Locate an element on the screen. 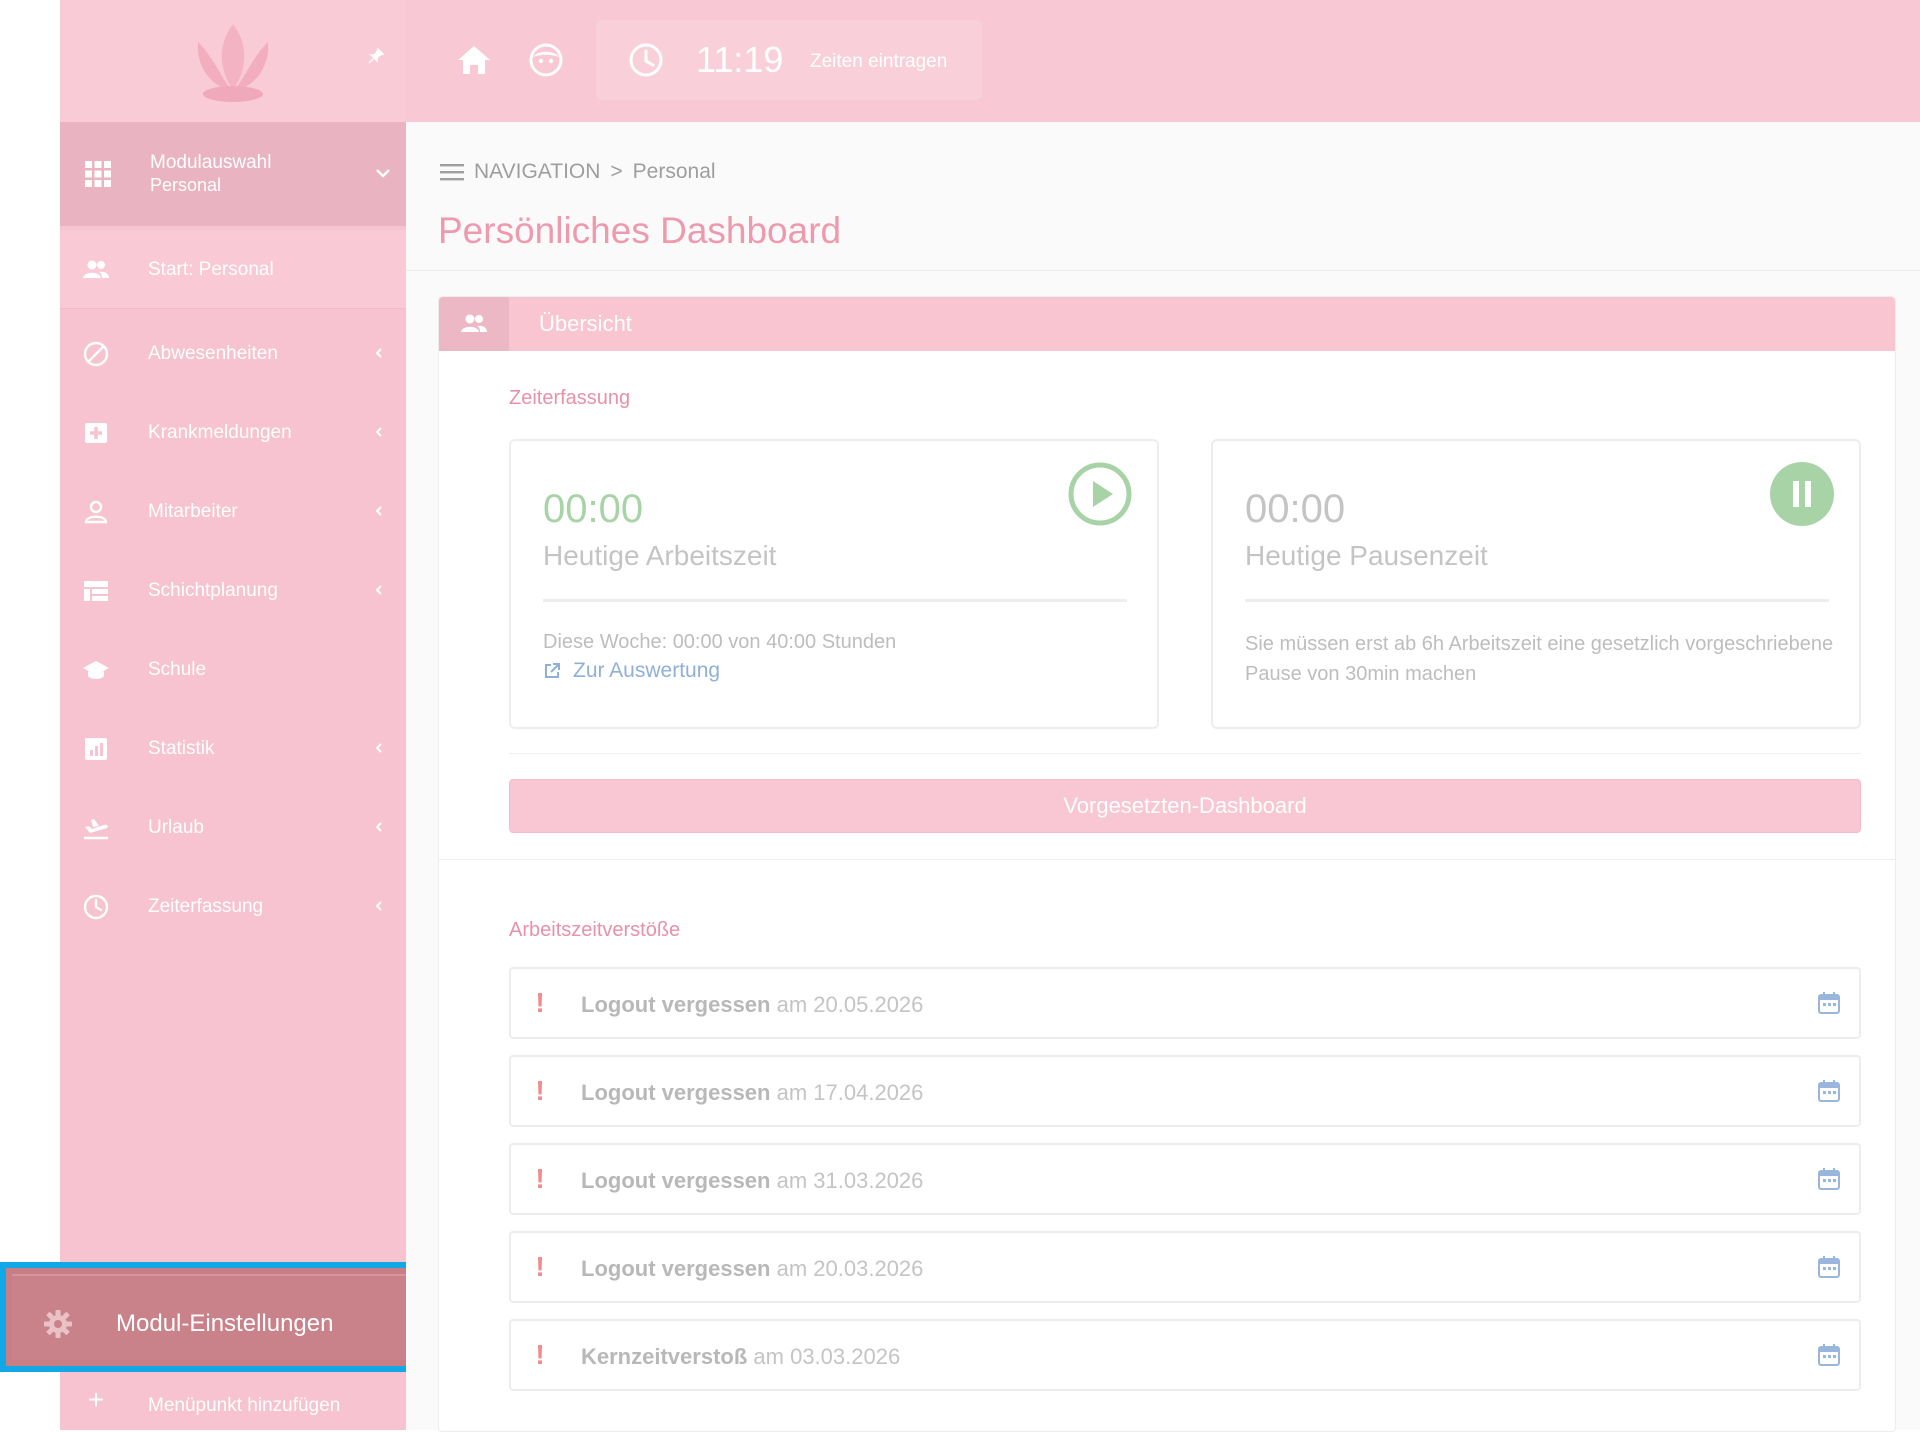 The width and height of the screenshot is (1920, 1432). time-entry-link: Zeiten eintragen is located at coordinates (878, 62).